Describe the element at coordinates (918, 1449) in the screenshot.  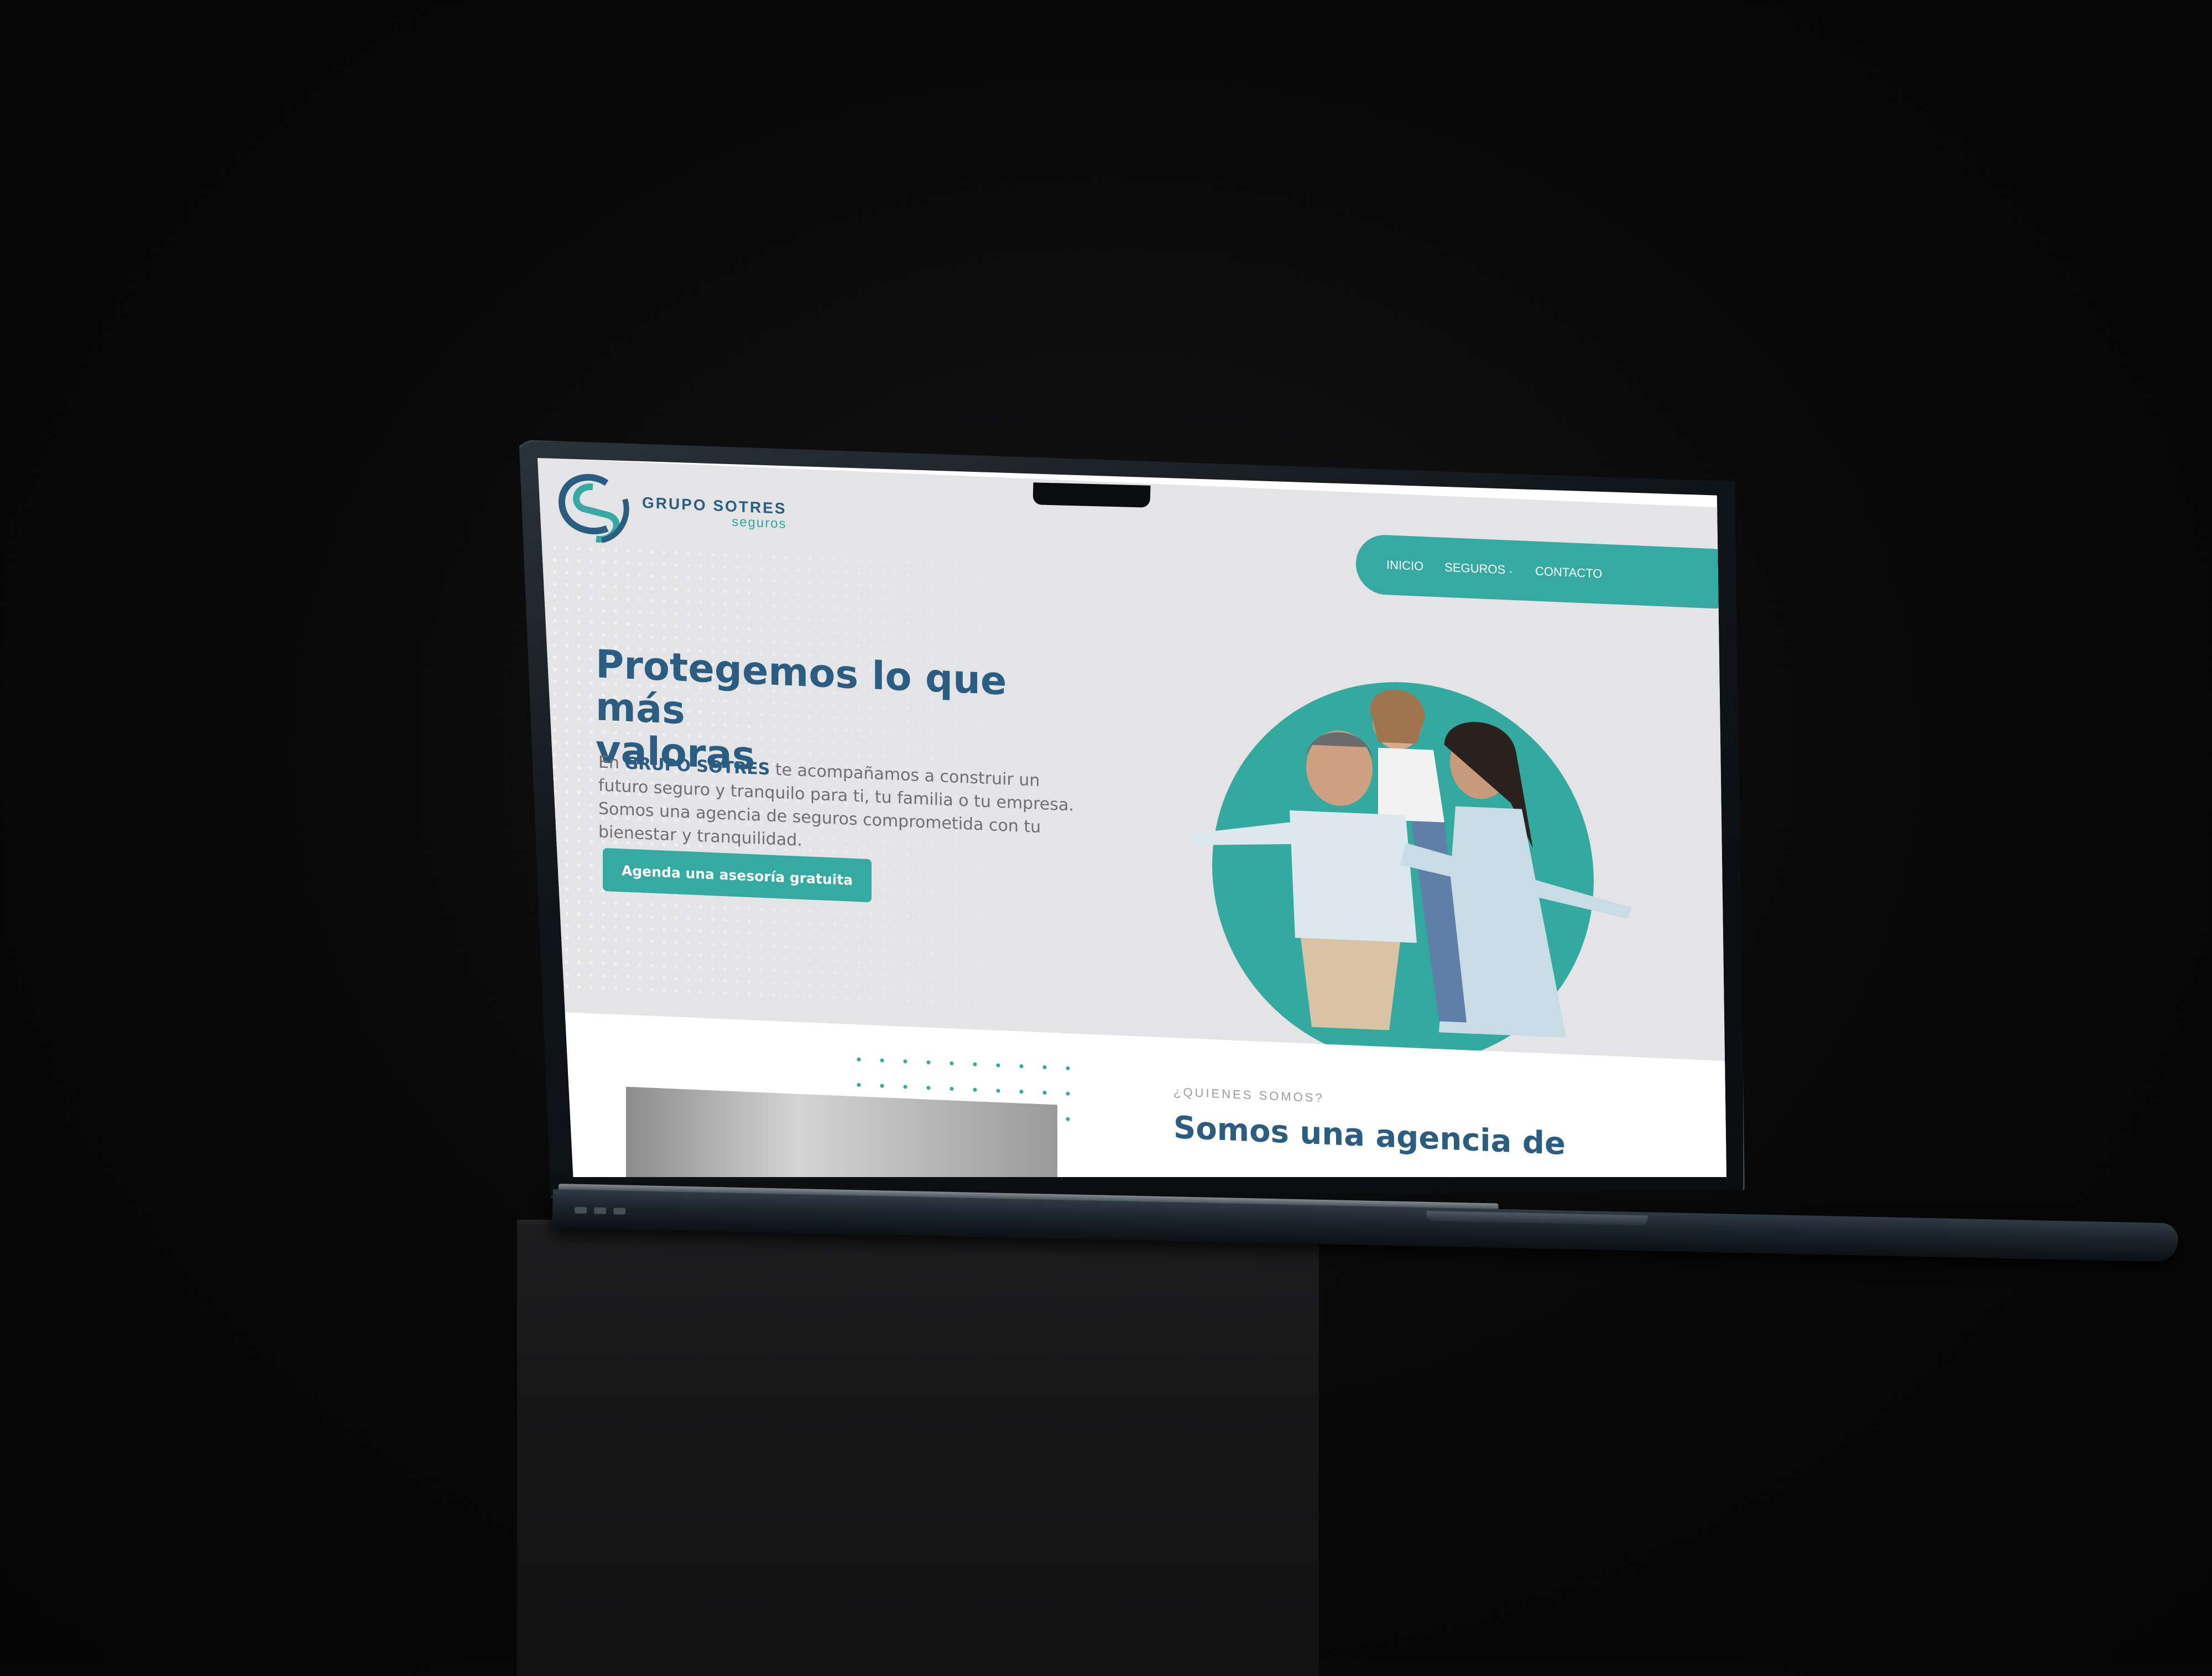
I see `pedestal` at that location.